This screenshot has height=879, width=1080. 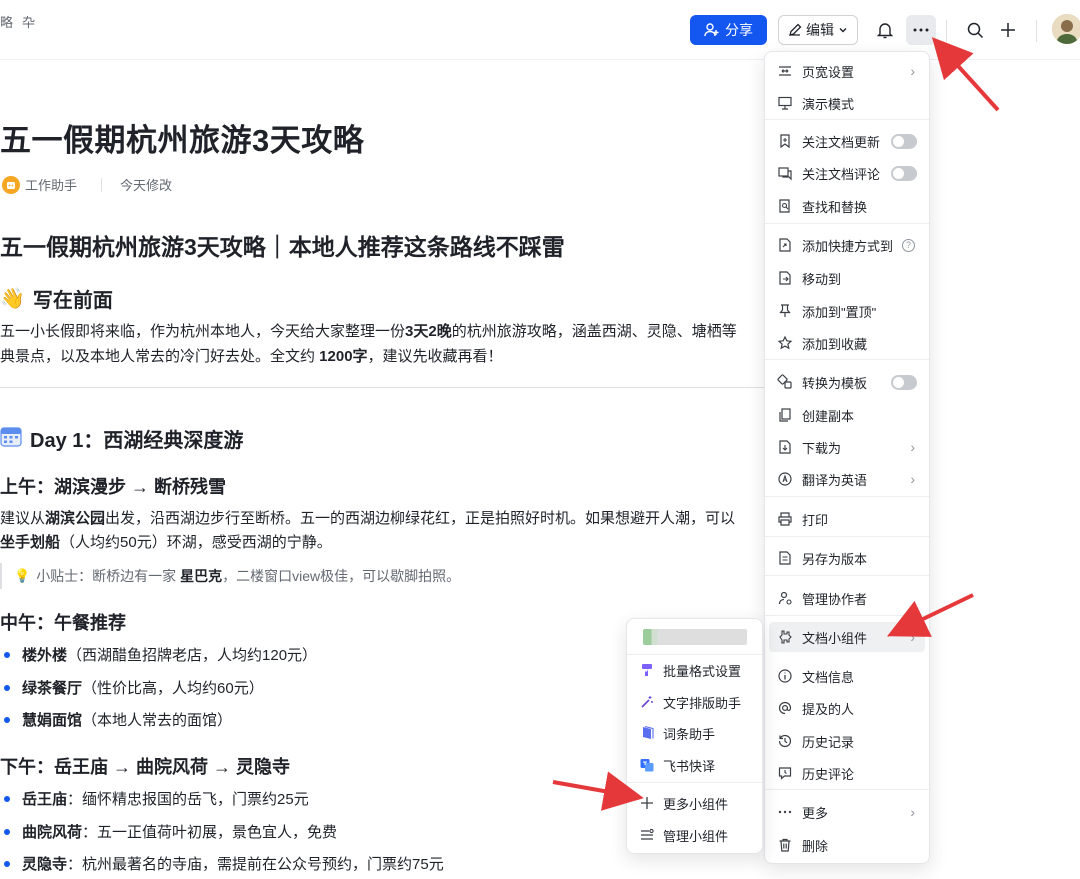 What do you see at coordinates (72, 301) in the screenshot?
I see `heading-intro-text: 写在前面` at bounding box center [72, 301].